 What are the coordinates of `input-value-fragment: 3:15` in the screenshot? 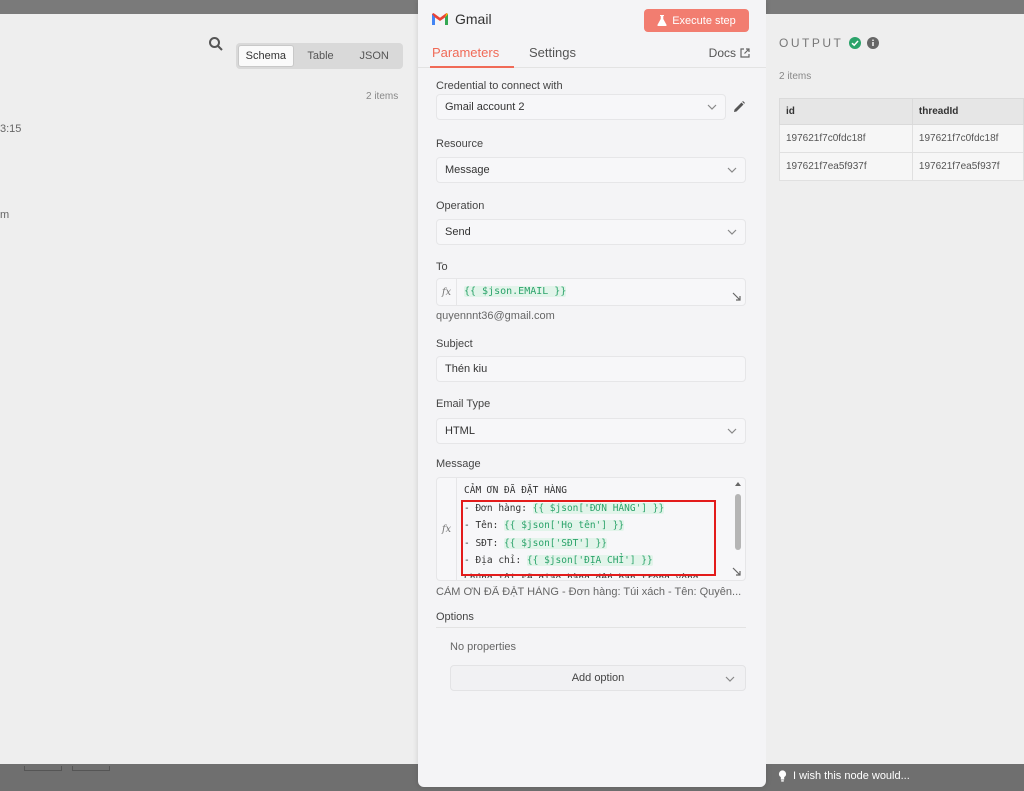 It's located at (11, 129).